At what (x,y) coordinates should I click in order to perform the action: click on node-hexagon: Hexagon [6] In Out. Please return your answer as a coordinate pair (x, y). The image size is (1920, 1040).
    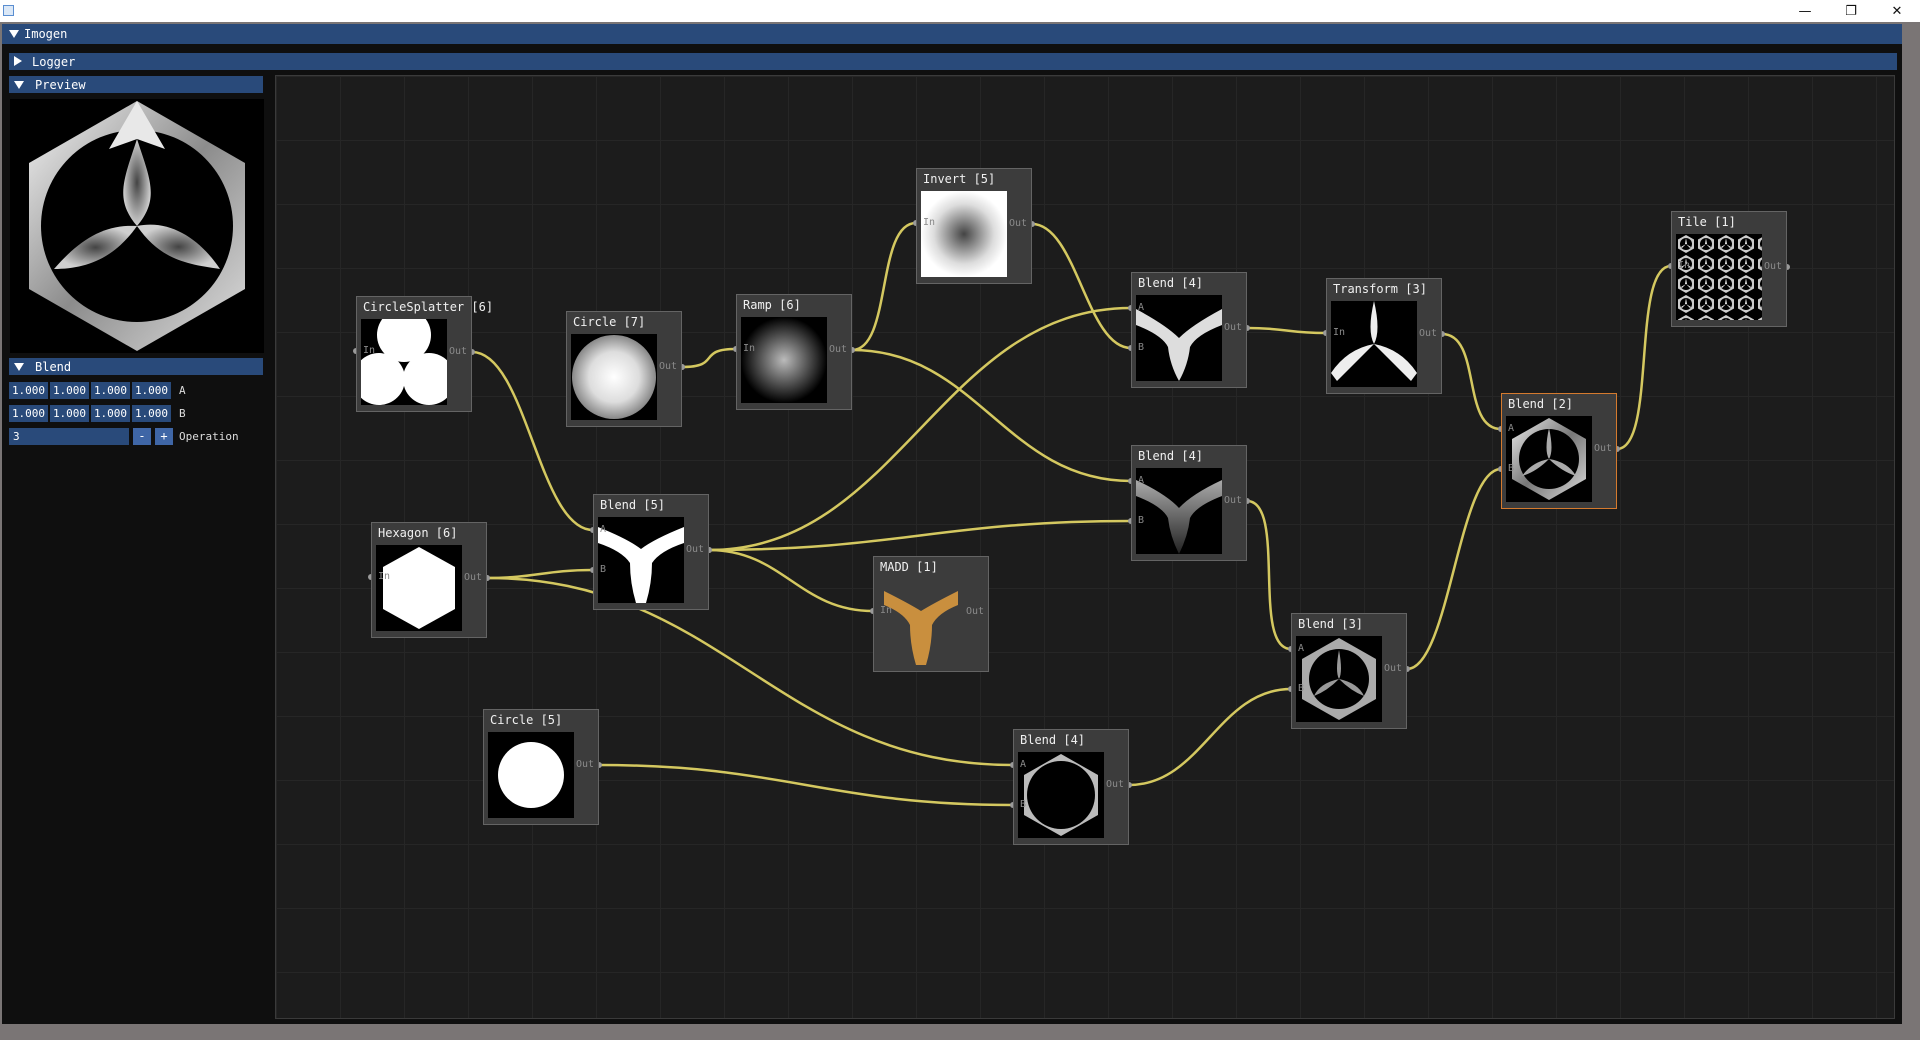
    Looking at the image, I should click on (429, 580).